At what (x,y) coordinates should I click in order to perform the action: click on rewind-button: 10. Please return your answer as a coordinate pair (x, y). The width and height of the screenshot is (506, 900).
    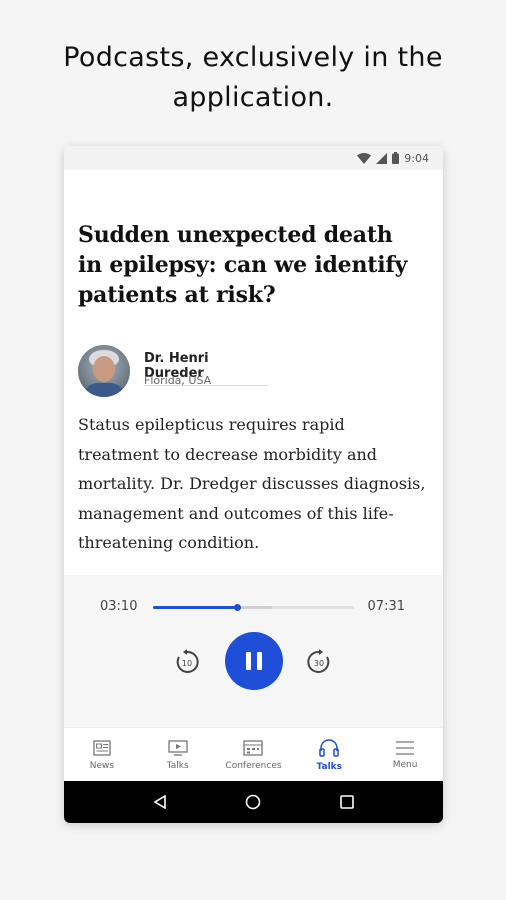
    Looking at the image, I should click on (187, 664).